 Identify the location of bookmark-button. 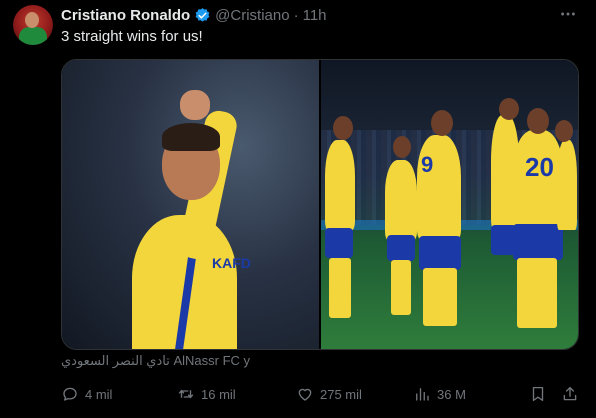
(538, 394).